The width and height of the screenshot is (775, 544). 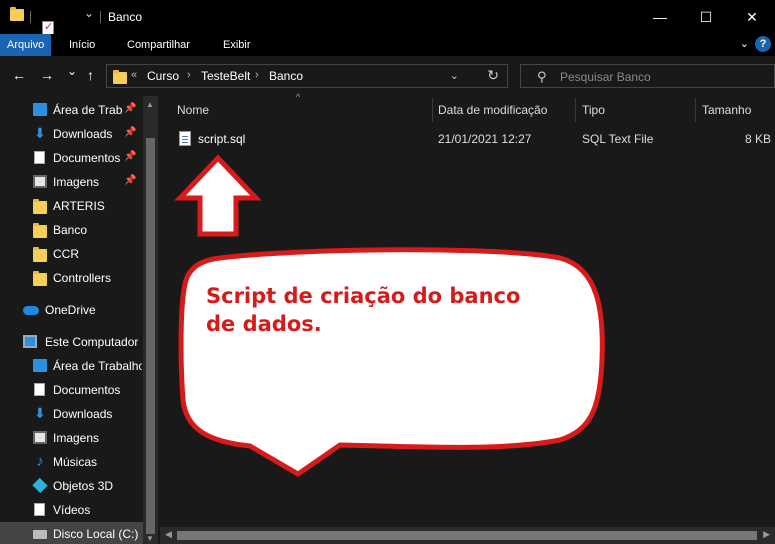 I want to click on file-type: SQL Text File, so click(x=618, y=139).